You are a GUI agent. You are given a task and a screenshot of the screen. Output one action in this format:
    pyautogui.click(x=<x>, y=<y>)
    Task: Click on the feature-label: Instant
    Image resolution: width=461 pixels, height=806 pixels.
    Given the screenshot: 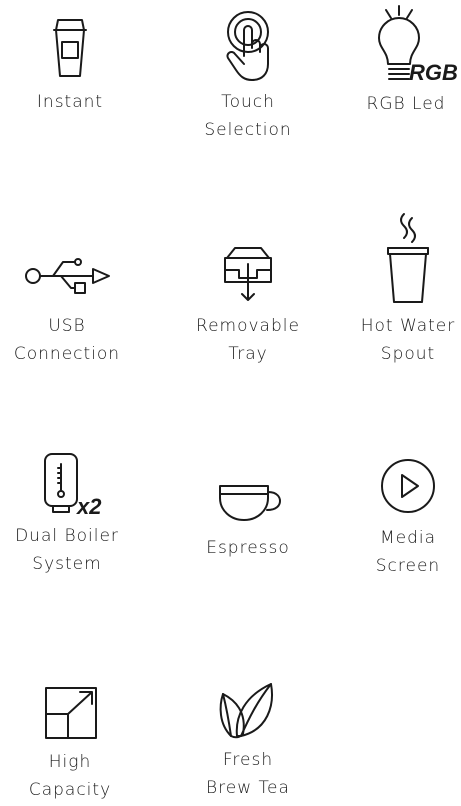 What is the action you would take?
    pyautogui.click(x=70, y=102)
    